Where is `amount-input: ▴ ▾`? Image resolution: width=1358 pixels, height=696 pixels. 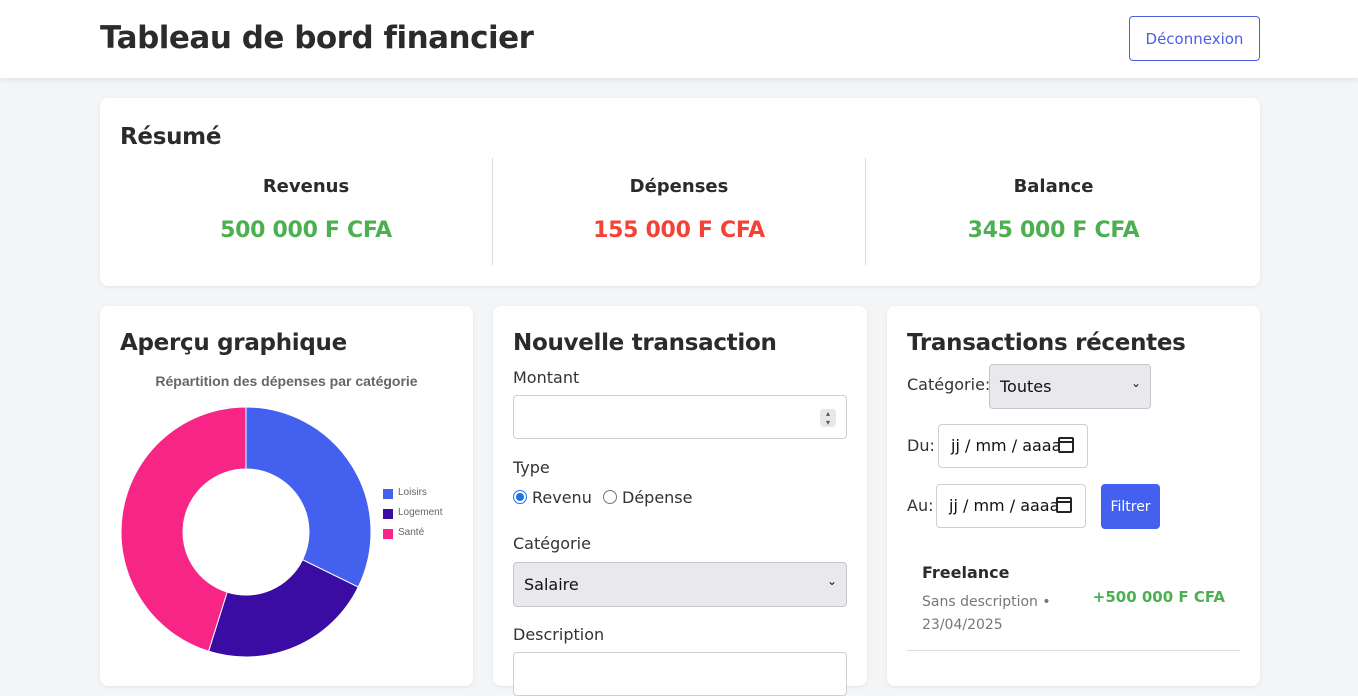 amount-input: ▴ ▾ is located at coordinates (680, 417).